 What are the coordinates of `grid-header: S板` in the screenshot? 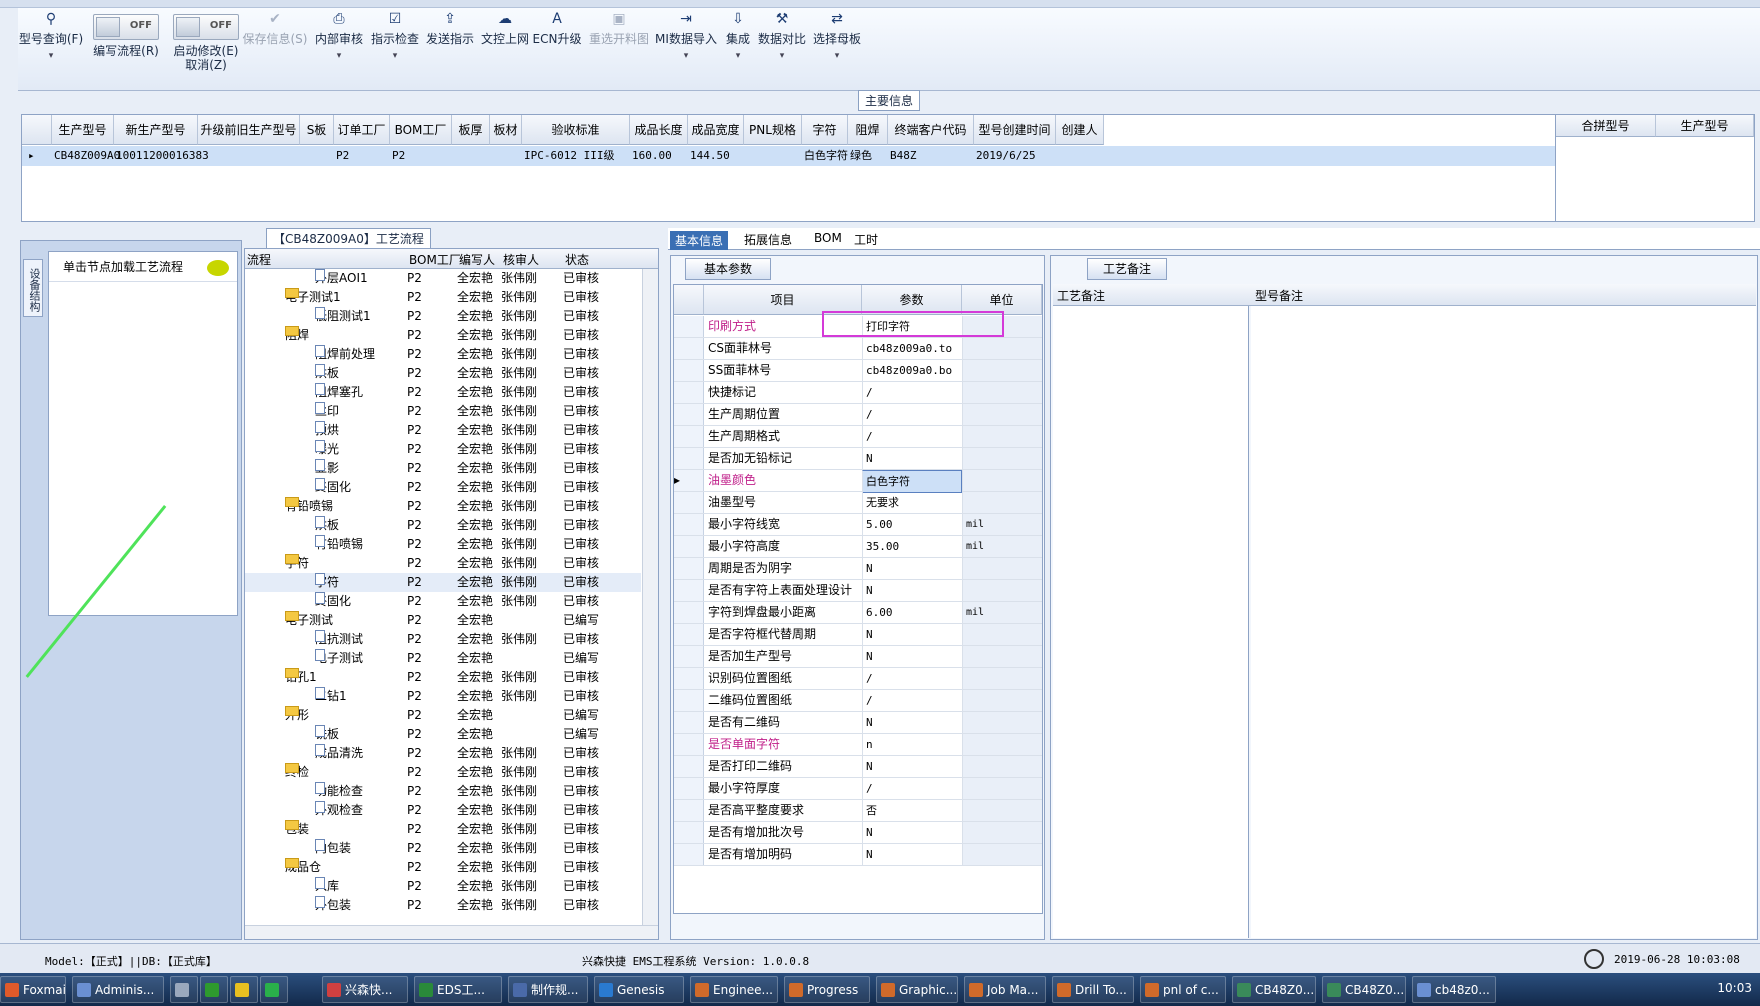 It's located at (317, 130).